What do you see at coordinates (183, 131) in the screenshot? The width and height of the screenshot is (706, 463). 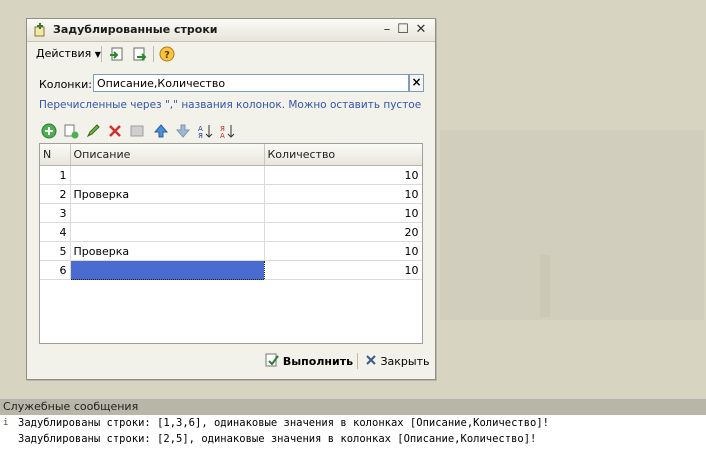 I see `move-down-icon` at bounding box center [183, 131].